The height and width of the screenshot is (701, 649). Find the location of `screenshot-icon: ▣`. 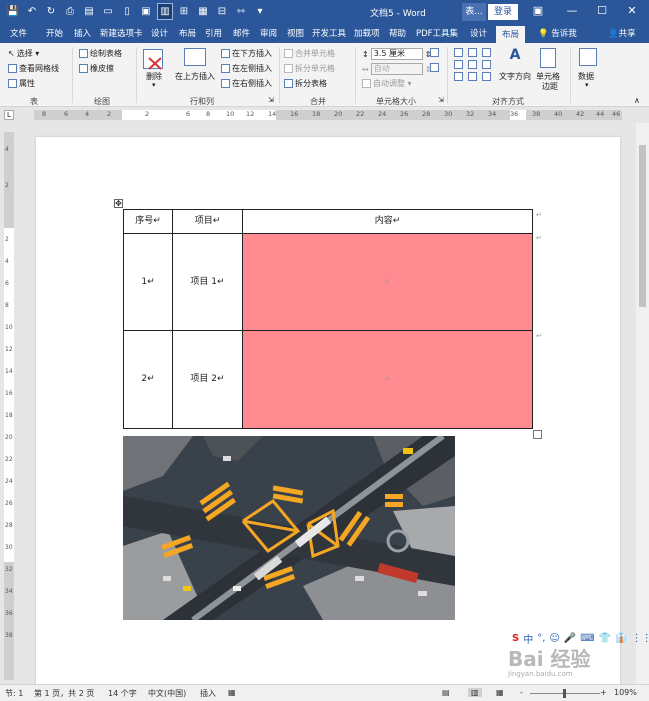

screenshot-icon: ▣ is located at coordinates (146, 11).